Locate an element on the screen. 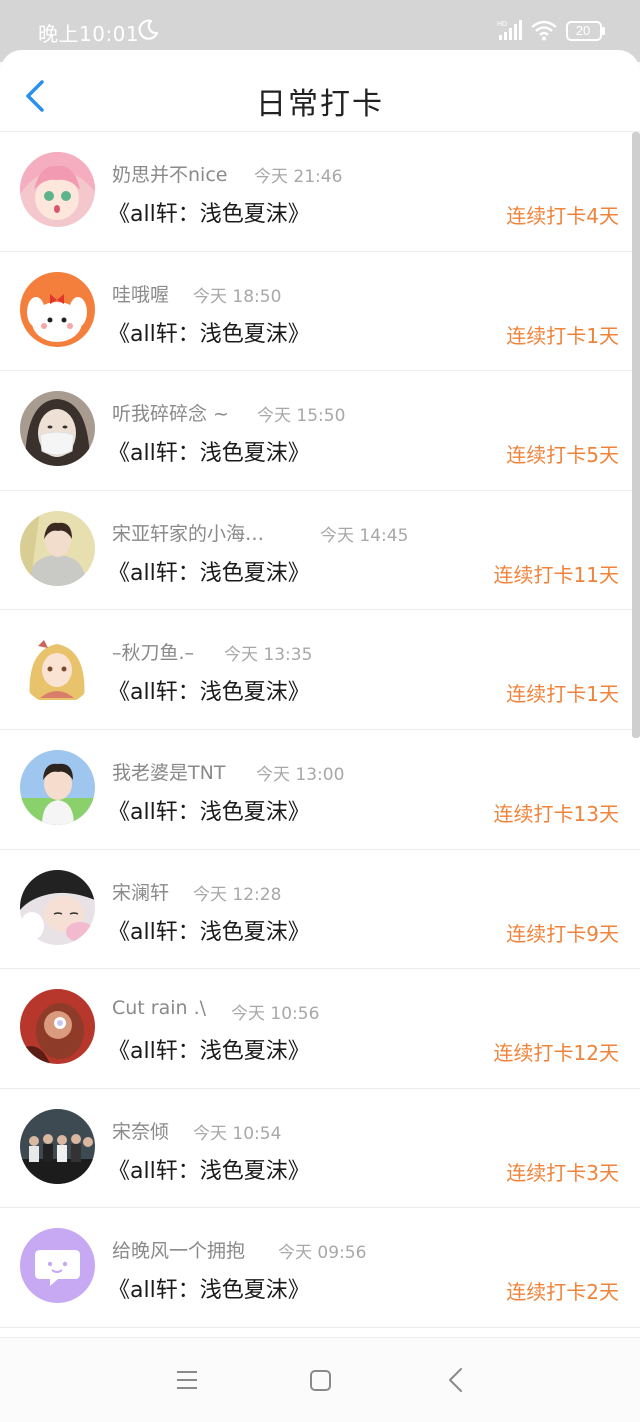 This screenshot has height=1422, width=640. user-name: 宋奈倾 is located at coordinates (140, 1130).